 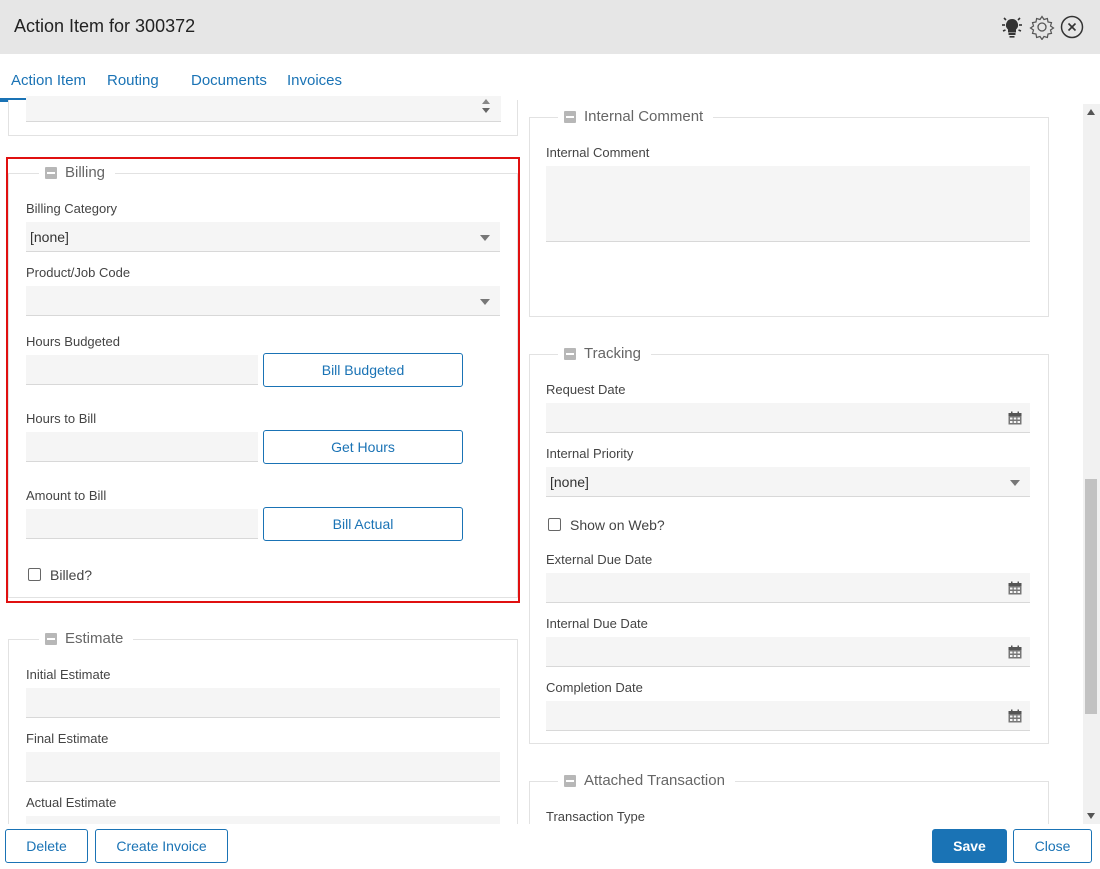 What do you see at coordinates (1052, 846) in the screenshot?
I see `close-button: Close` at bounding box center [1052, 846].